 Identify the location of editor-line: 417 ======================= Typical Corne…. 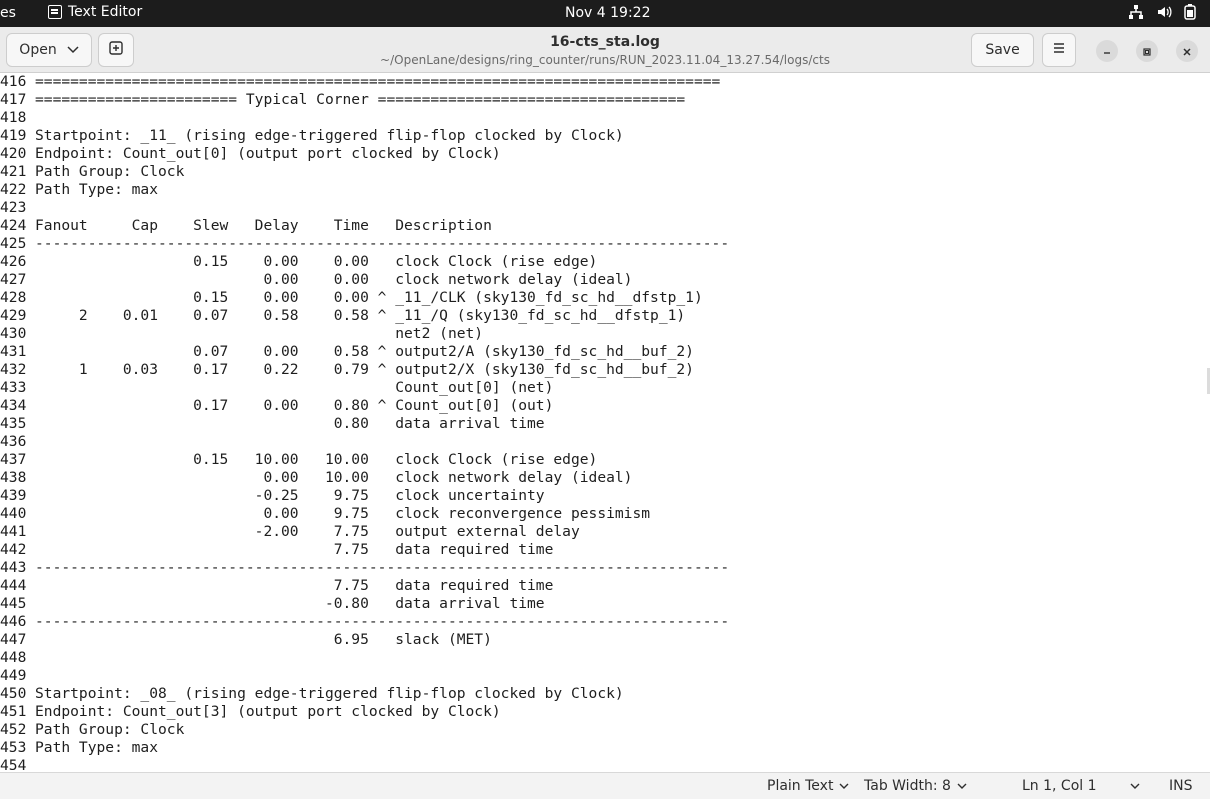
(342, 100).